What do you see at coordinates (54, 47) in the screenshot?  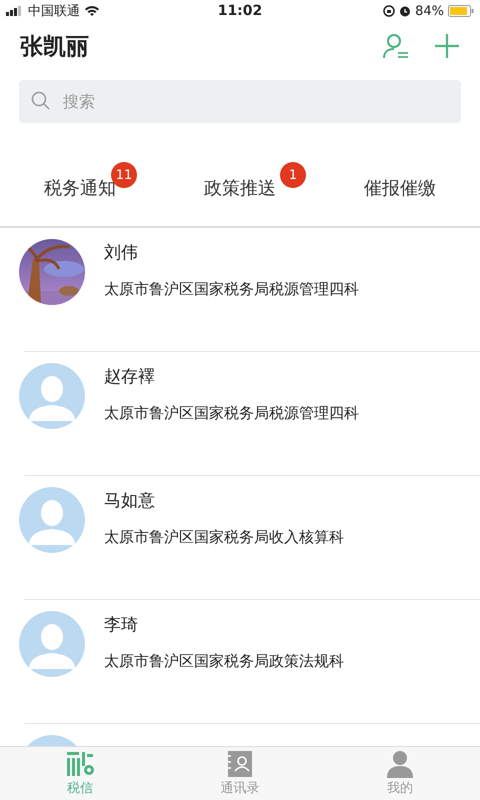 I see `page-title: 张凯丽` at bounding box center [54, 47].